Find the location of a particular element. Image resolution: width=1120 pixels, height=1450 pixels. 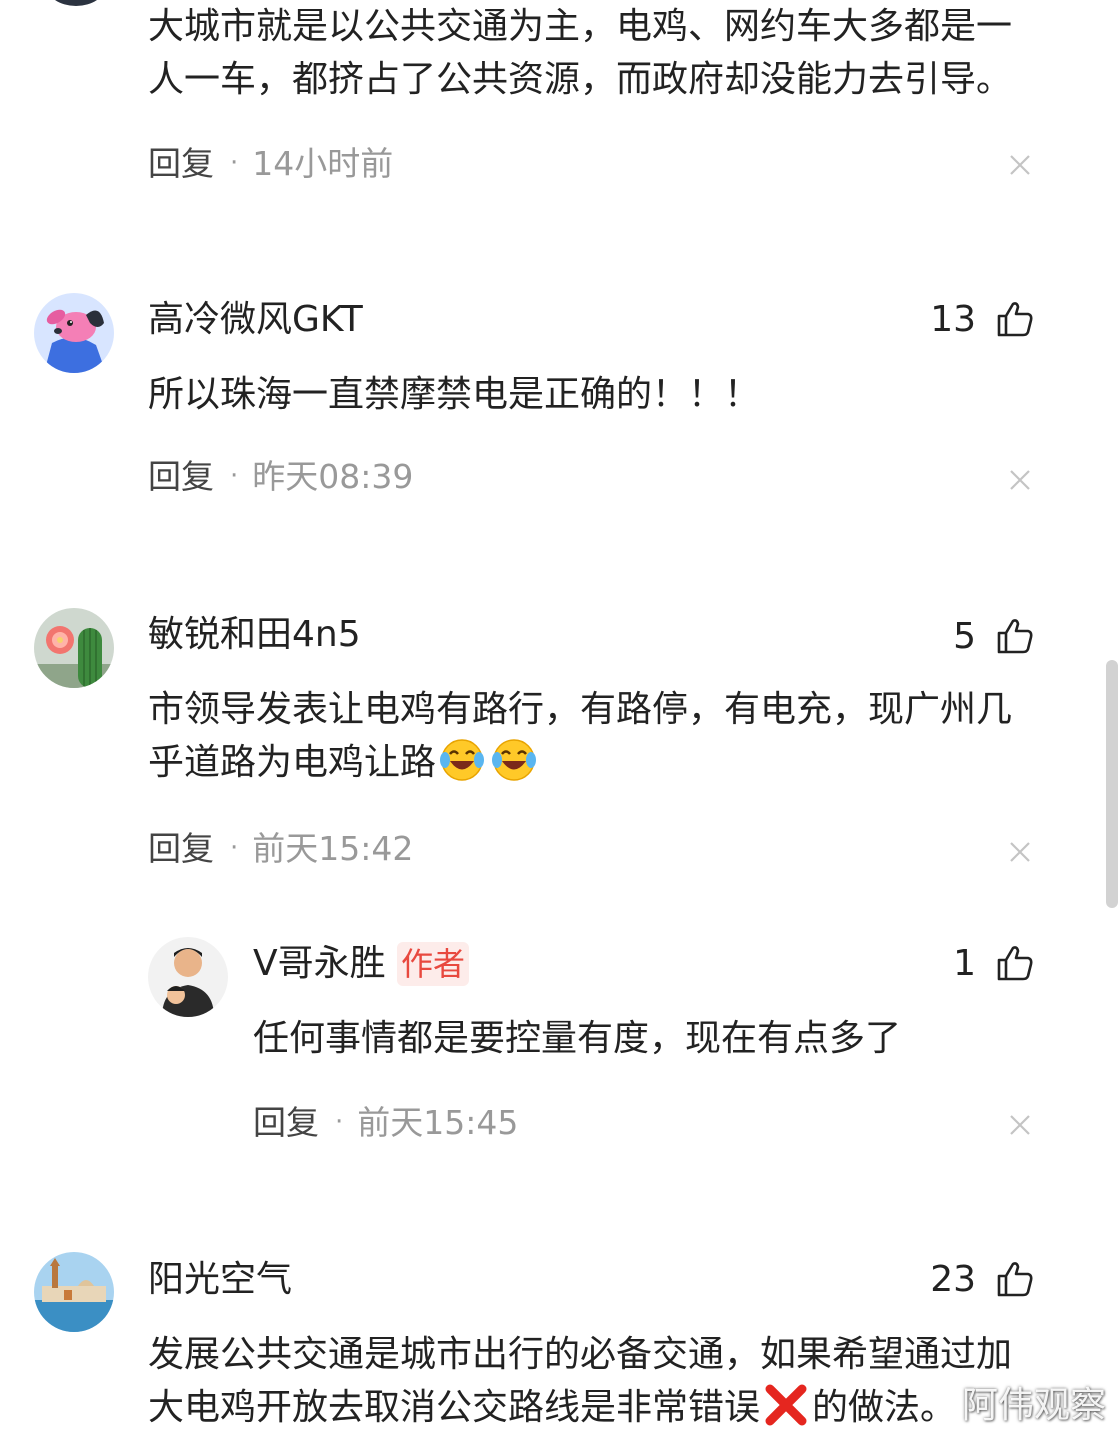

seaside-town-avatar-image is located at coordinates (74, 1292).